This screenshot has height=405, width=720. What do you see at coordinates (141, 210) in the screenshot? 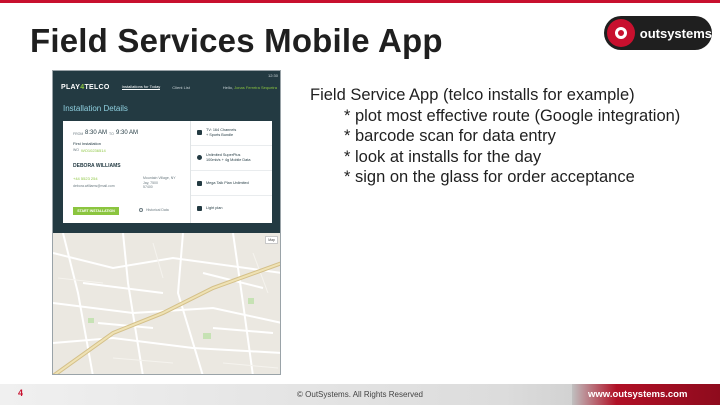
I see `clock-icon` at bounding box center [141, 210].